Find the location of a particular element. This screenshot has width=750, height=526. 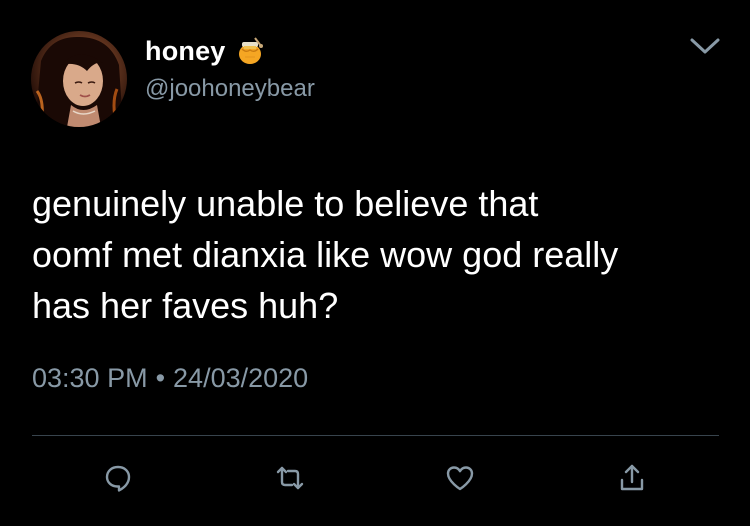

tweet-timestamp: 03:30 PM • 24/03/2020 is located at coordinates (170, 378).